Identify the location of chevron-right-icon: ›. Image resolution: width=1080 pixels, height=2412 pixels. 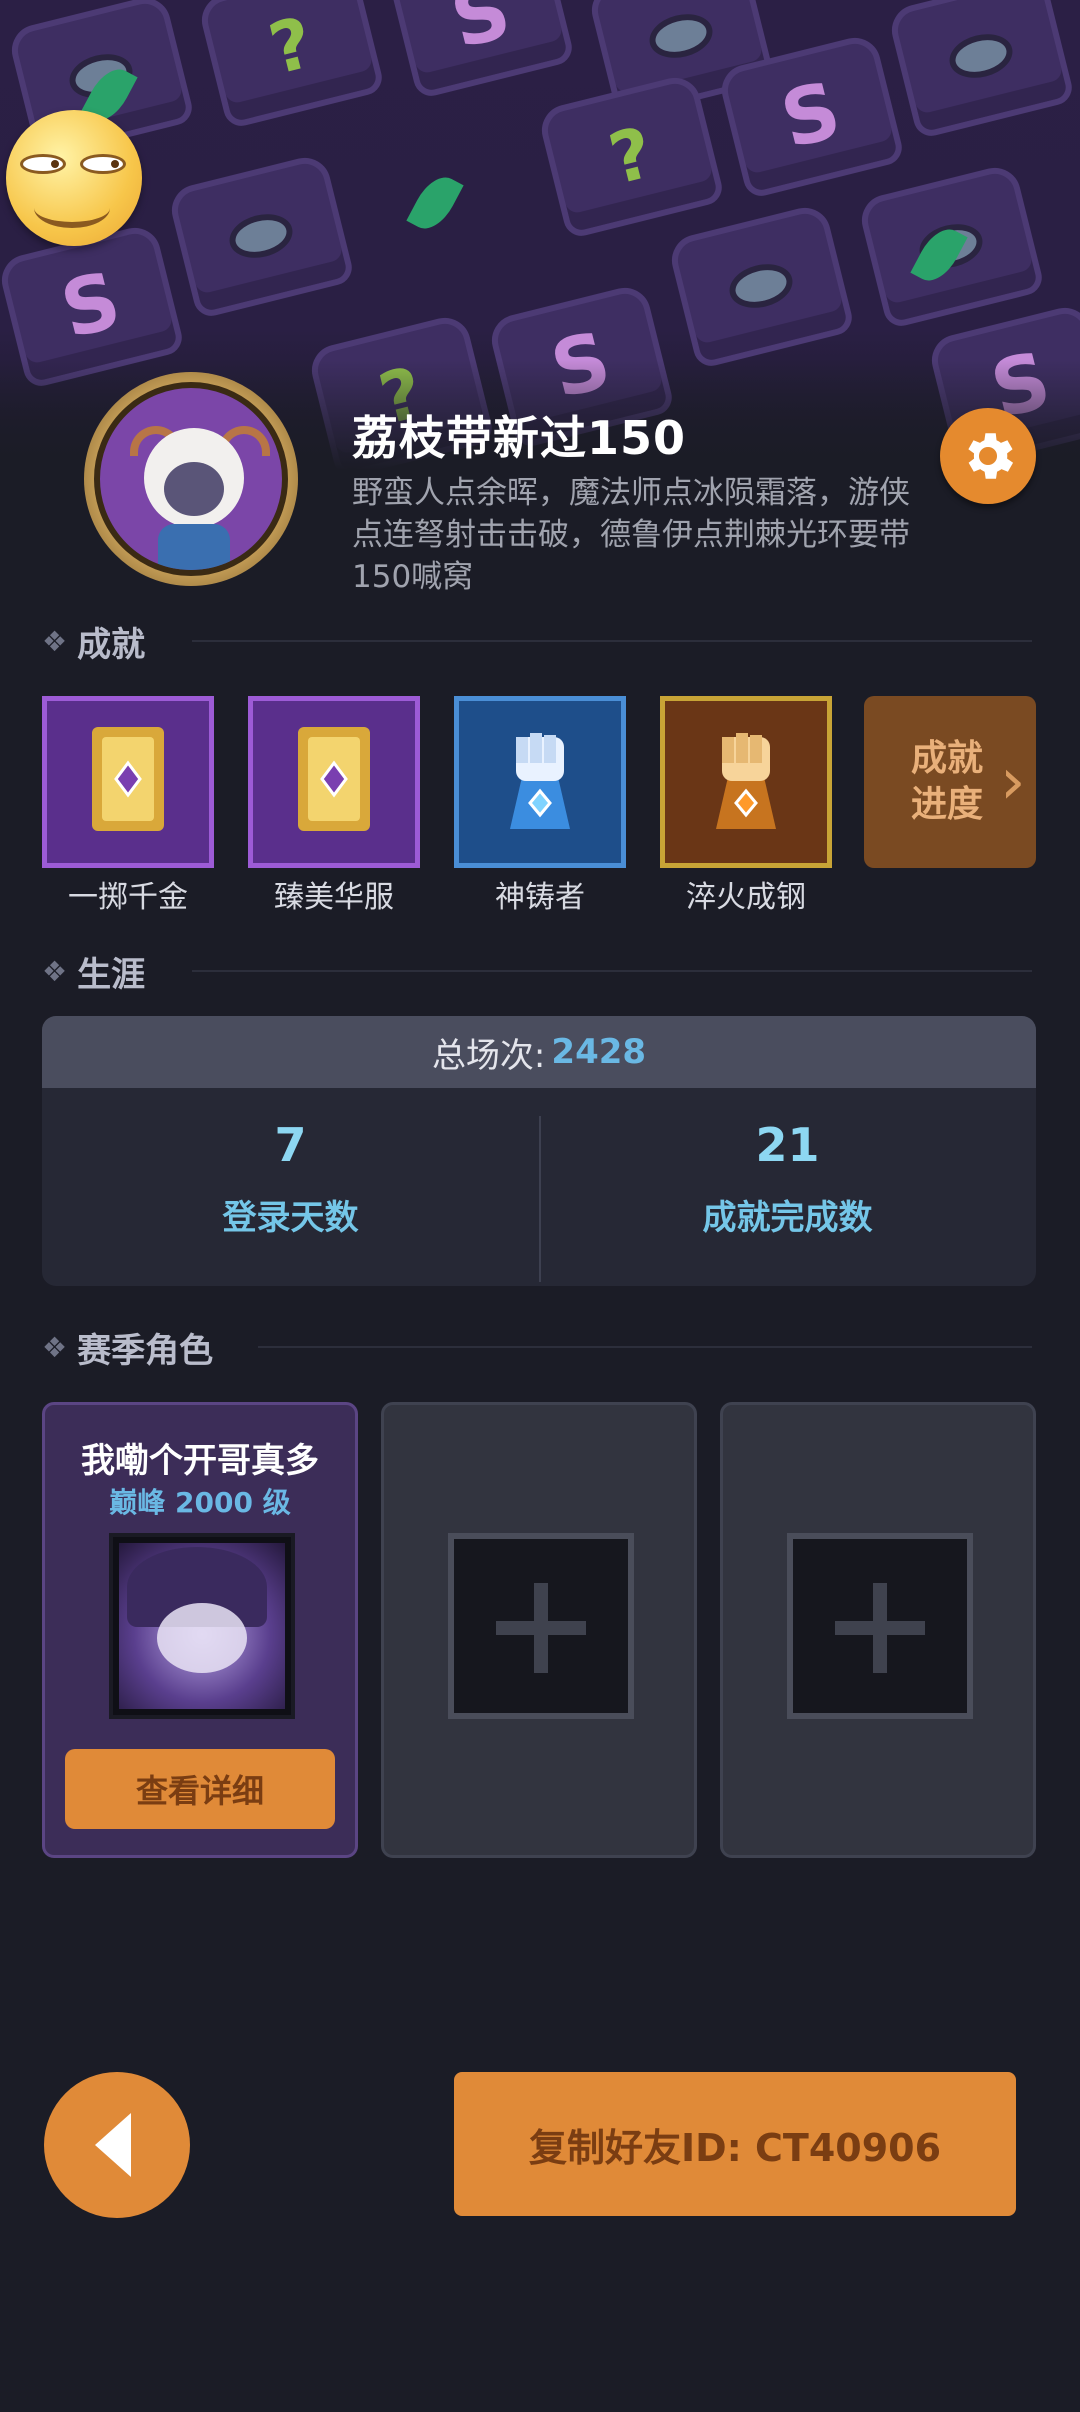
(1013, 782).